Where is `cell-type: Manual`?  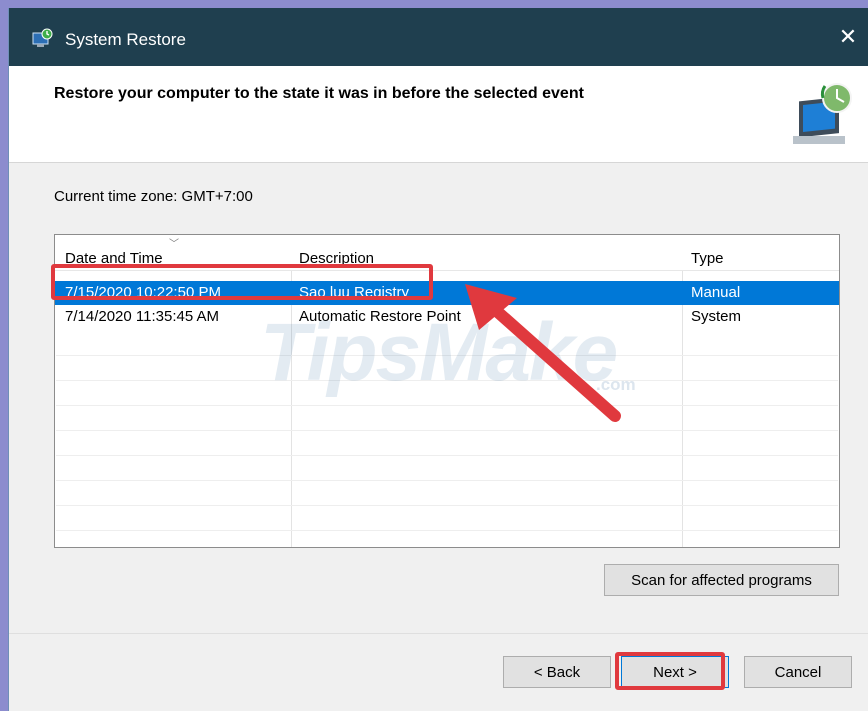
cell-type: Manual is located at coordinates (716, 292).